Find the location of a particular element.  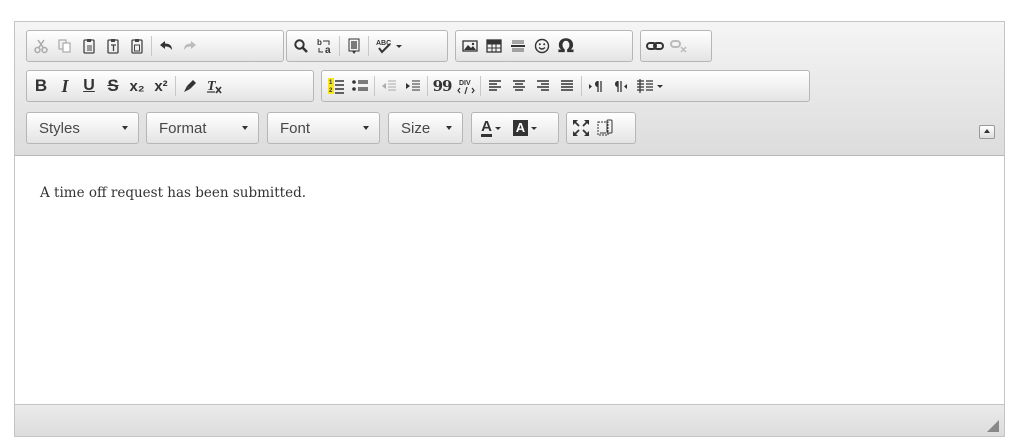

insert-group: Ω is located at coordinates (544, 46).